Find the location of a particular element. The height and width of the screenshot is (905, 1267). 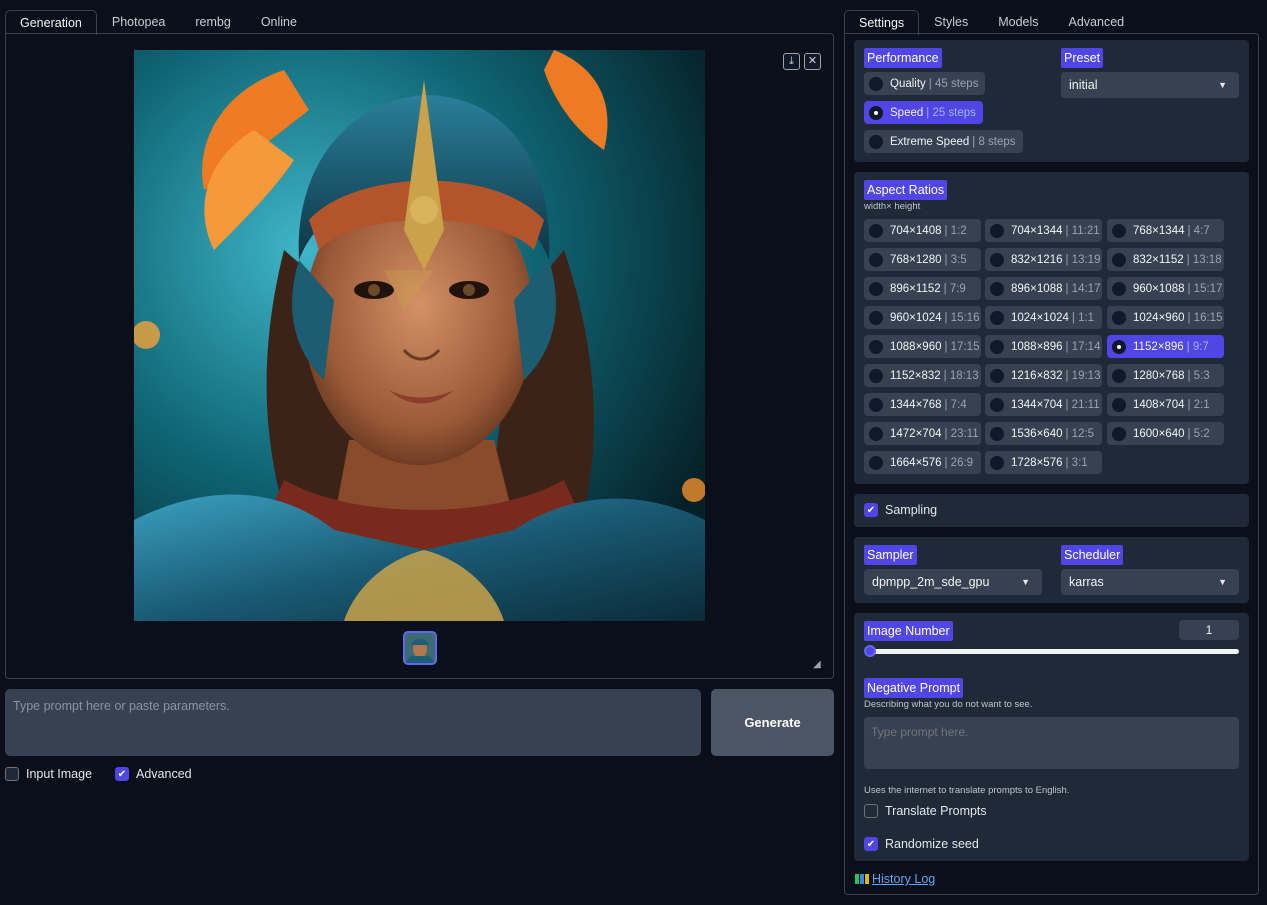

aspect-ratio-option: 1024×960 | 16:15 is located at coordinates (1165, 317).